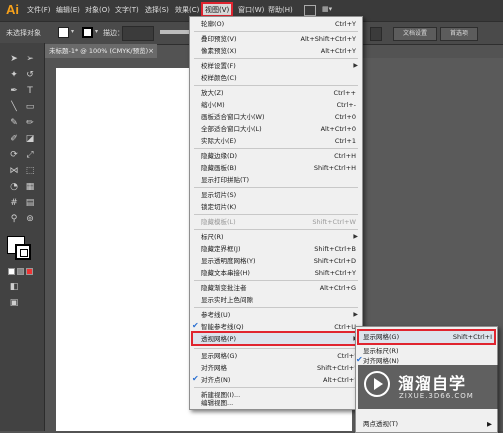 The width and height of the screenshot is (503, 433). What do you see at coordinates (276, 105) in the screenshot?
I see `menu-item-zoom-out: 缩小(M) Ctrl+-` at bounding box center [276, 105].